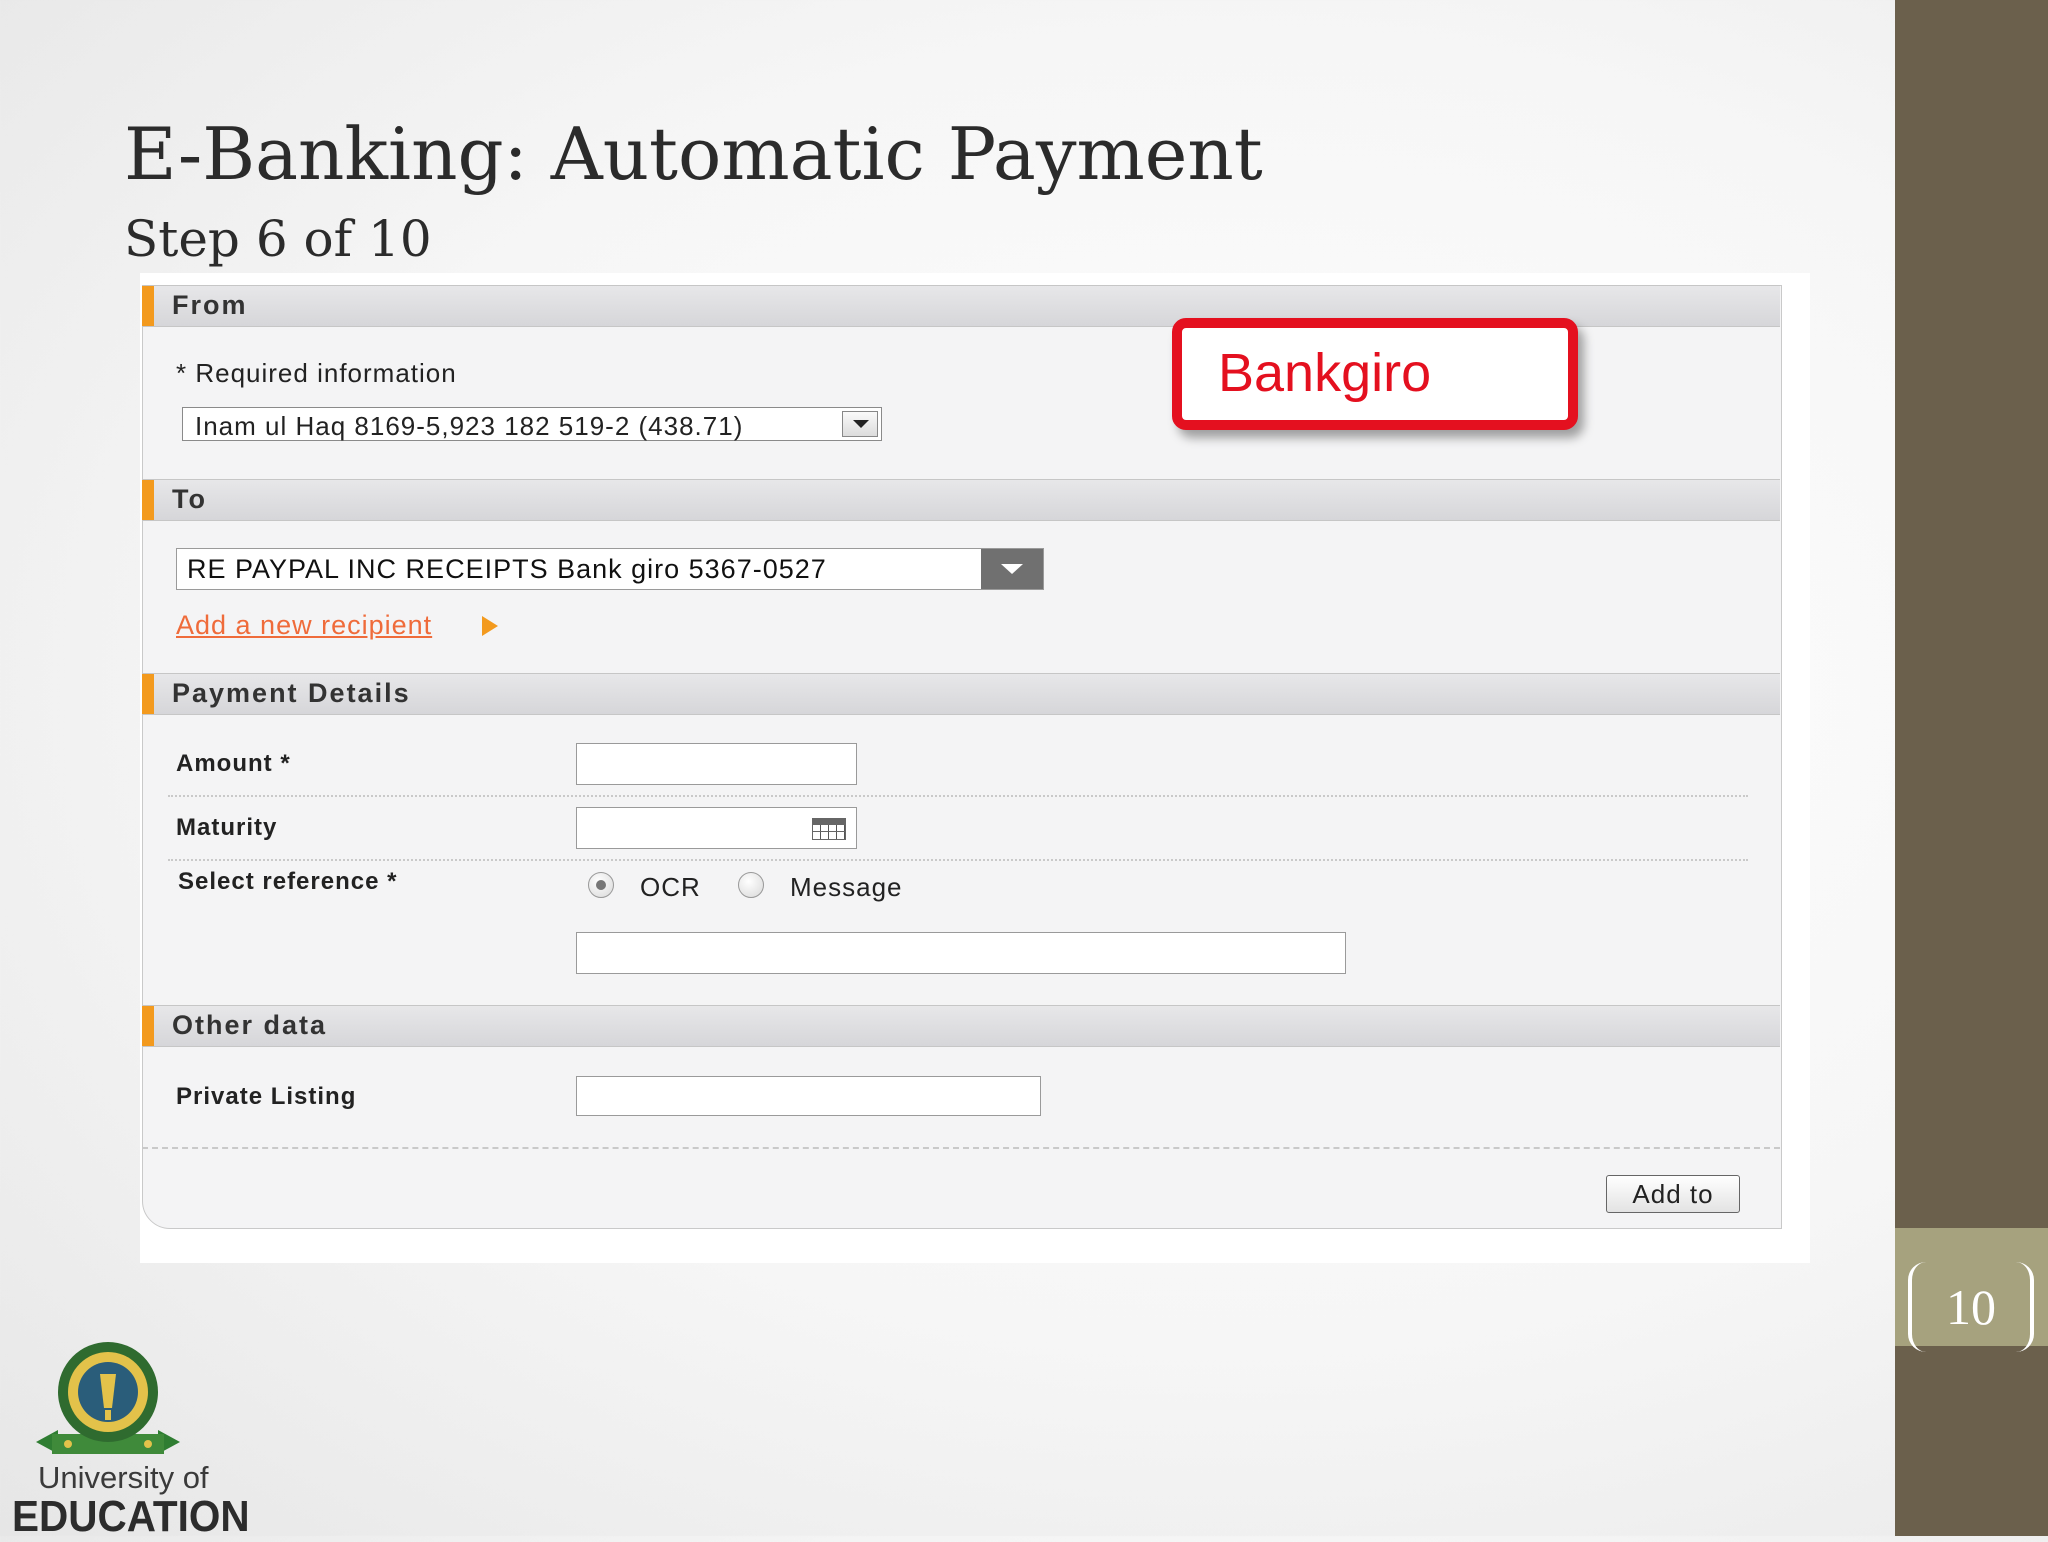 Image resolution: width=2048 pixels, height=1542 pixels. I want to click on bankgiro-callout-text: Bankgiro, so click(1325, 373).